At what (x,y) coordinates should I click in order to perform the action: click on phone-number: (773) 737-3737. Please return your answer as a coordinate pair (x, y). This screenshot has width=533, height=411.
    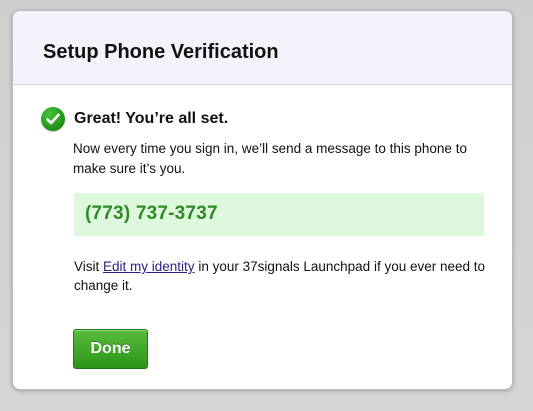
    Looking at the image, I should click on (151, 213).